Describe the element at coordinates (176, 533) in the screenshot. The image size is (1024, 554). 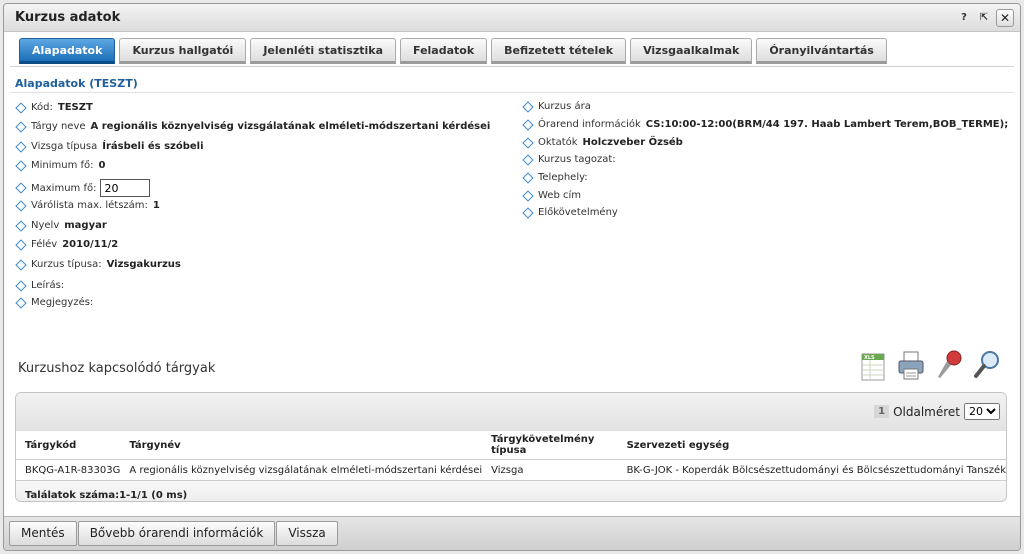
I see `more-schedule-info-button: Bővebb órarendi információk` at that location.